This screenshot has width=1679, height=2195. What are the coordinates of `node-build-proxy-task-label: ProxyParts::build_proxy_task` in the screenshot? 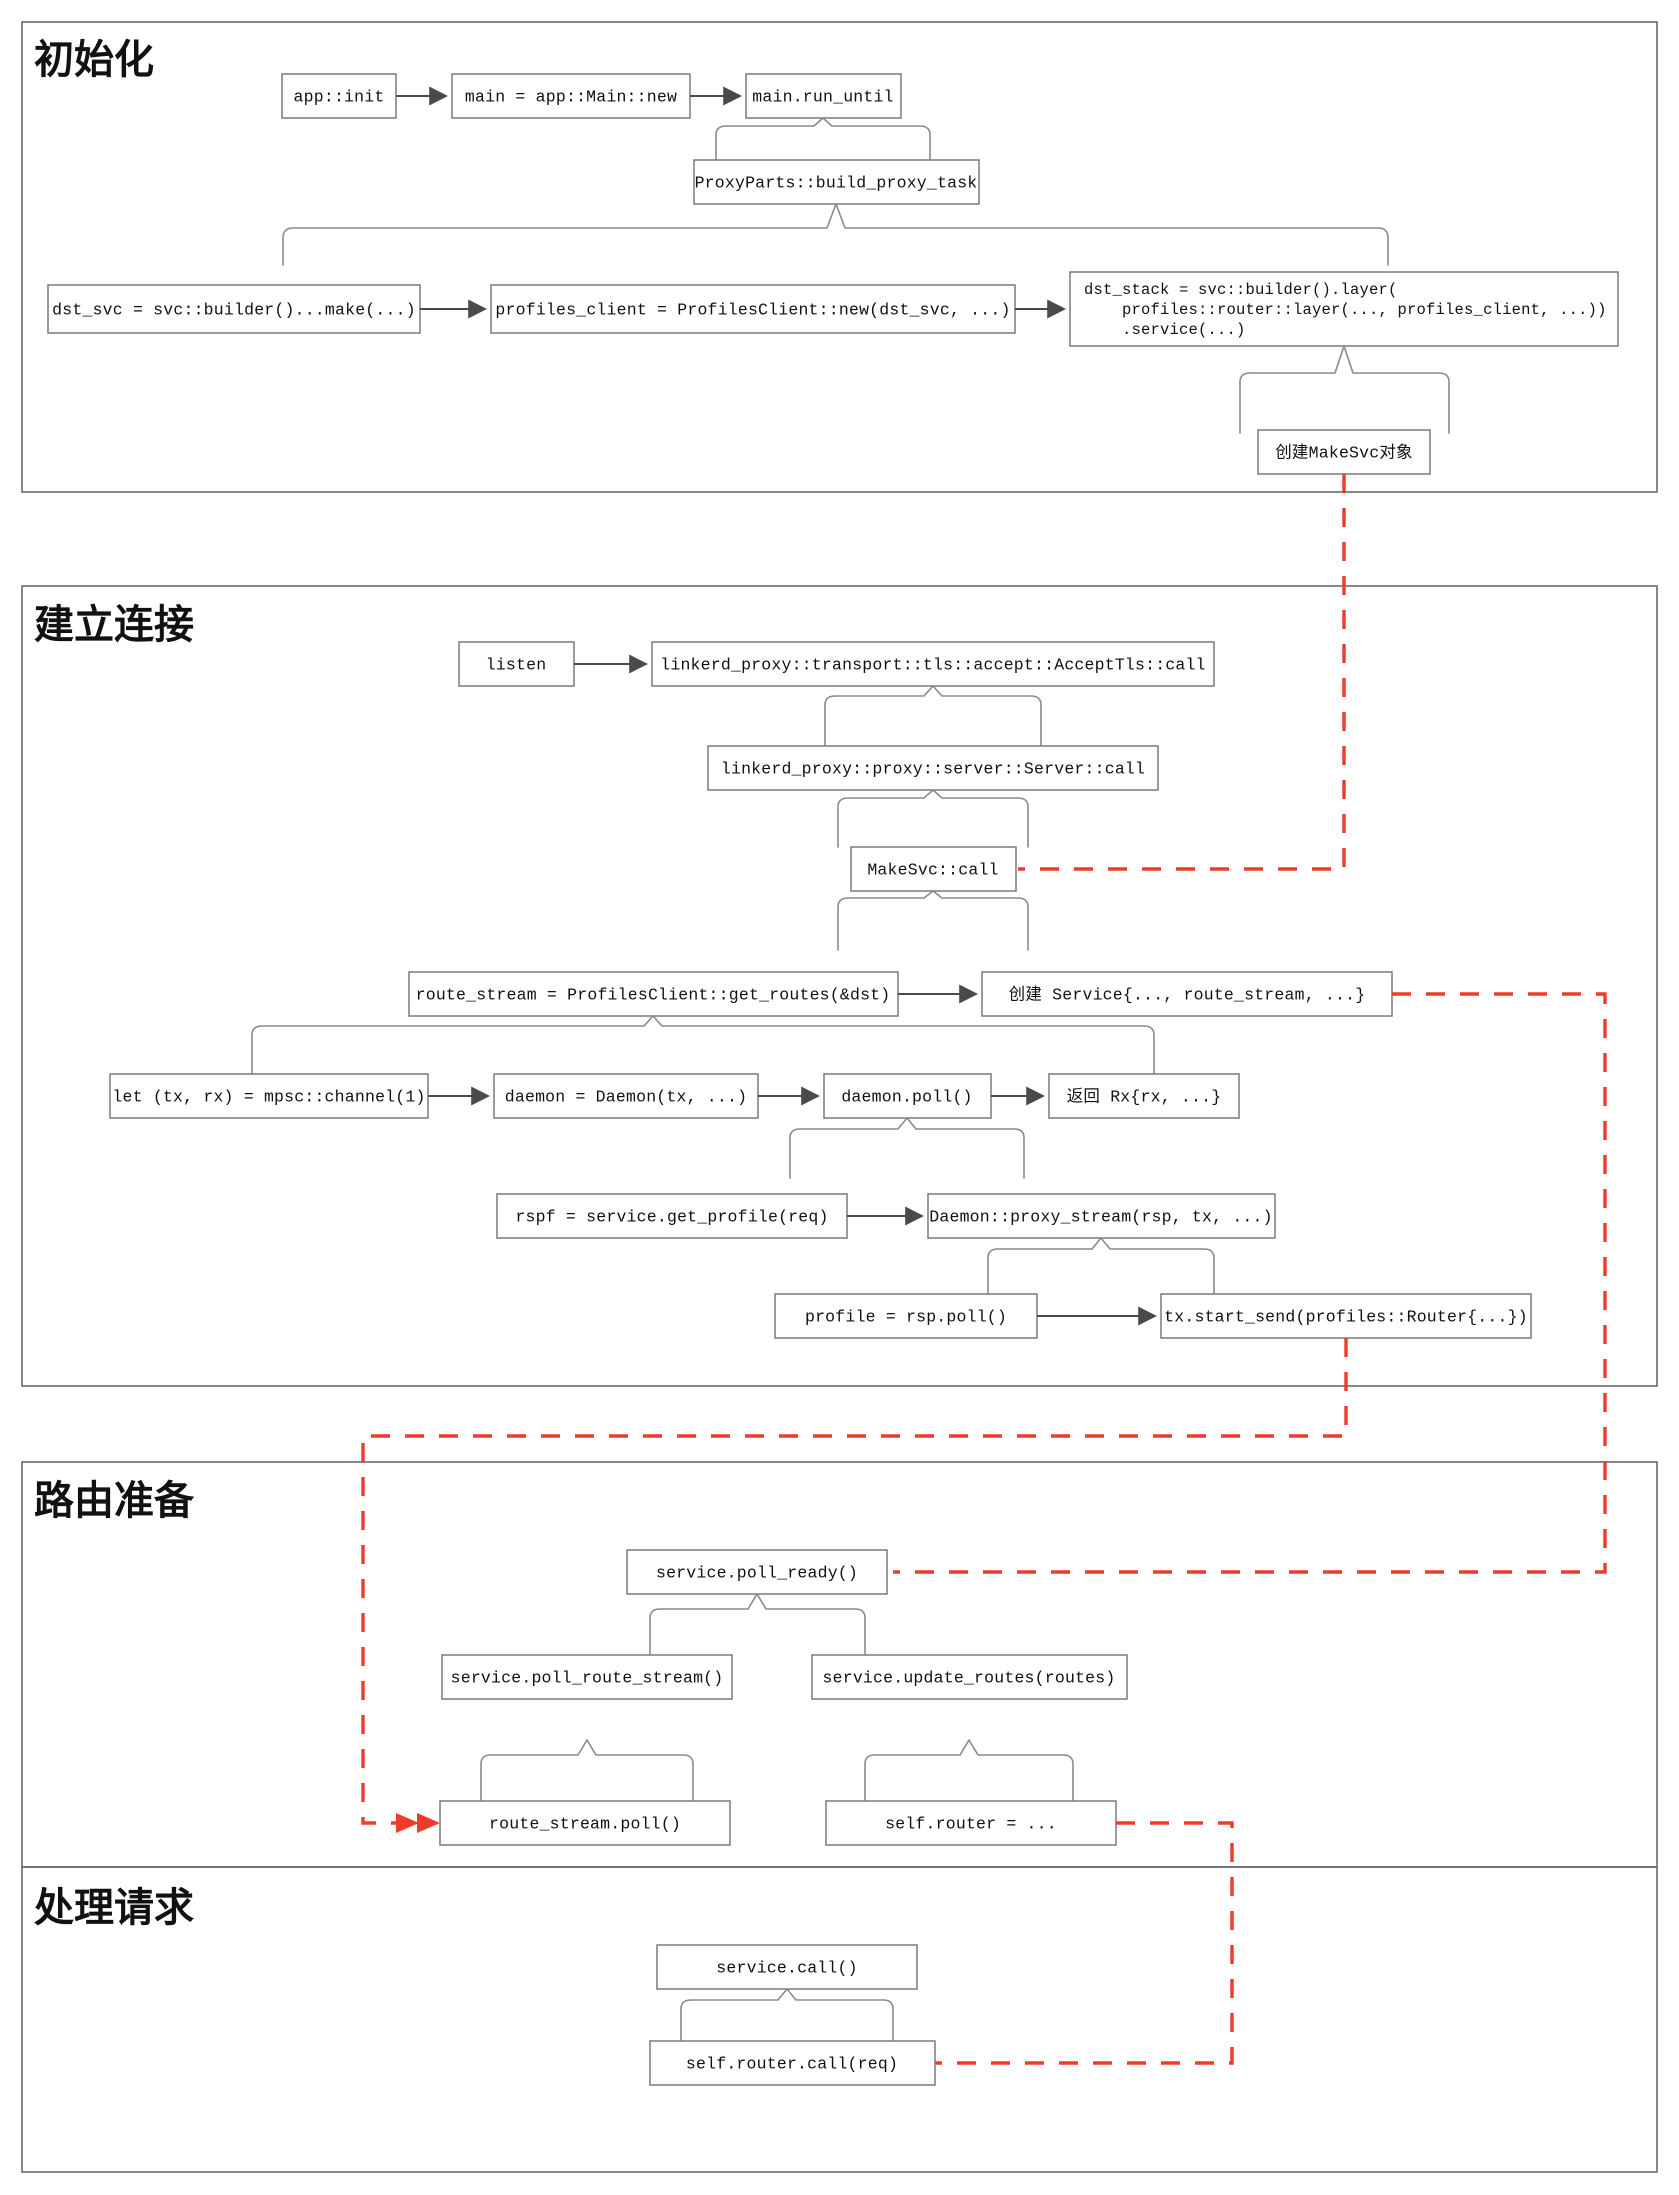 It's located at (836, 182).